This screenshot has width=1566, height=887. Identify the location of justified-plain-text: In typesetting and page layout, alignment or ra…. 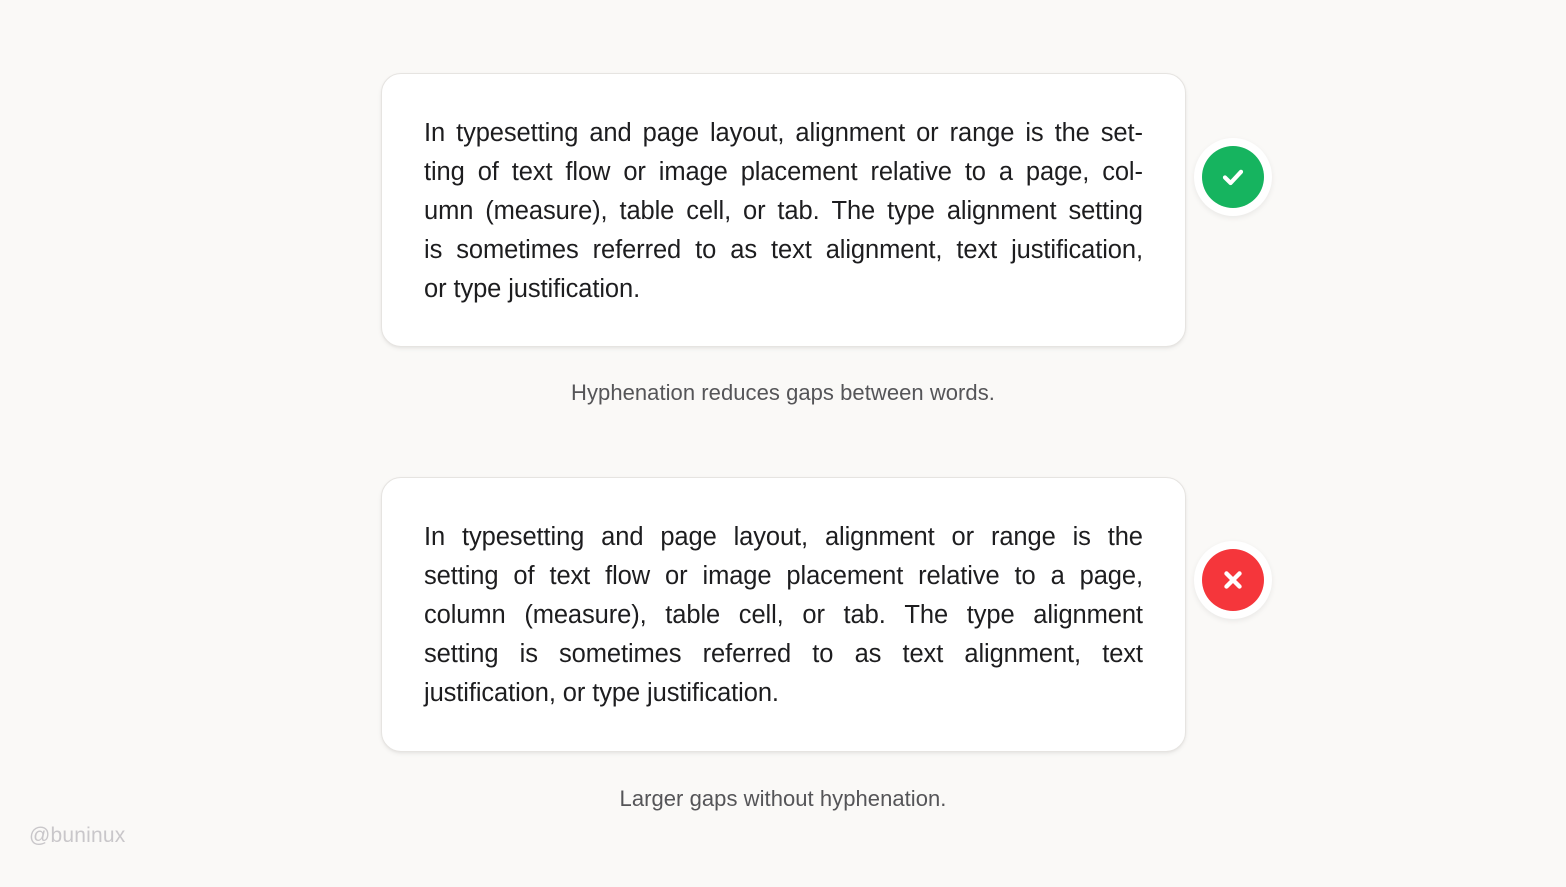
(783, 615).